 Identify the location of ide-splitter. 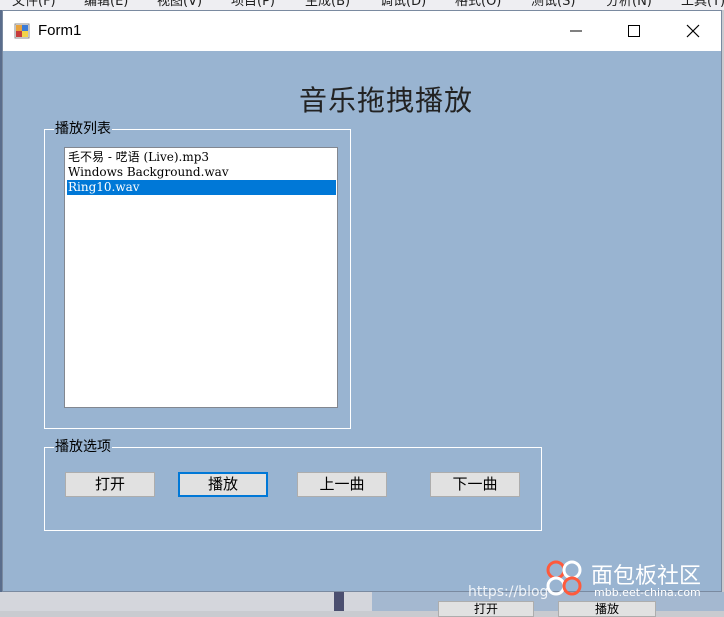
(339, 601).